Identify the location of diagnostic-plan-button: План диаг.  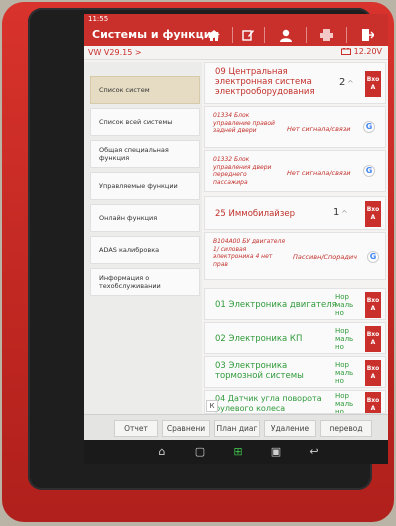
(237, 428).